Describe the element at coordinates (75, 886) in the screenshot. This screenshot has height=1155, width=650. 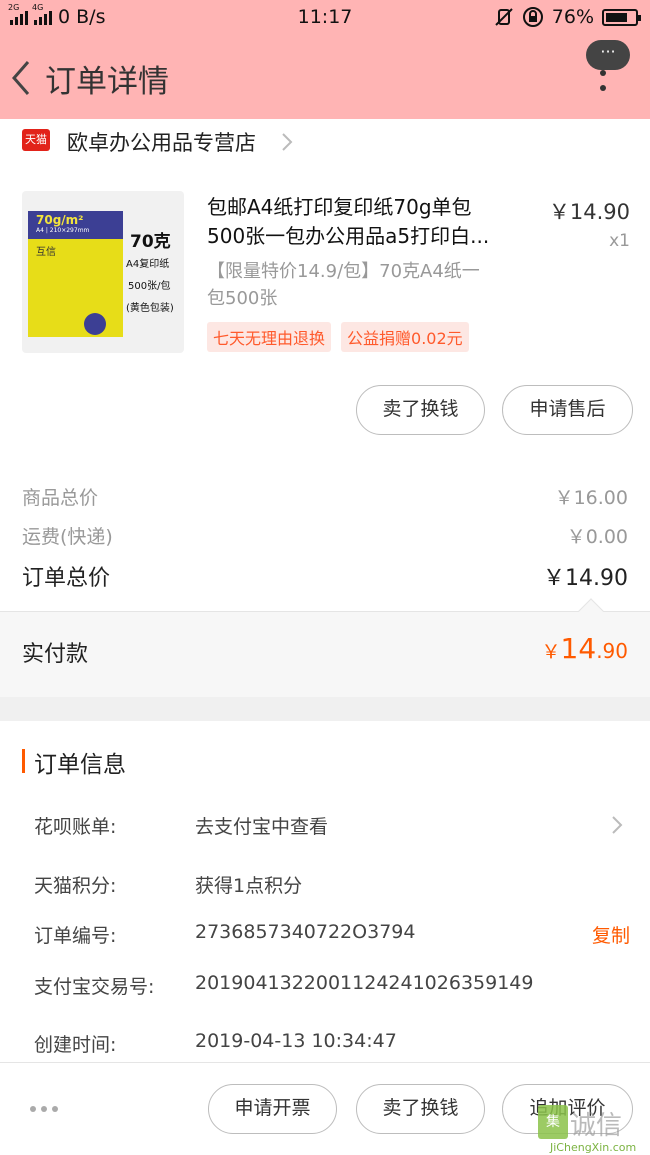
I see `points-label: 天猫积分:` at that location.